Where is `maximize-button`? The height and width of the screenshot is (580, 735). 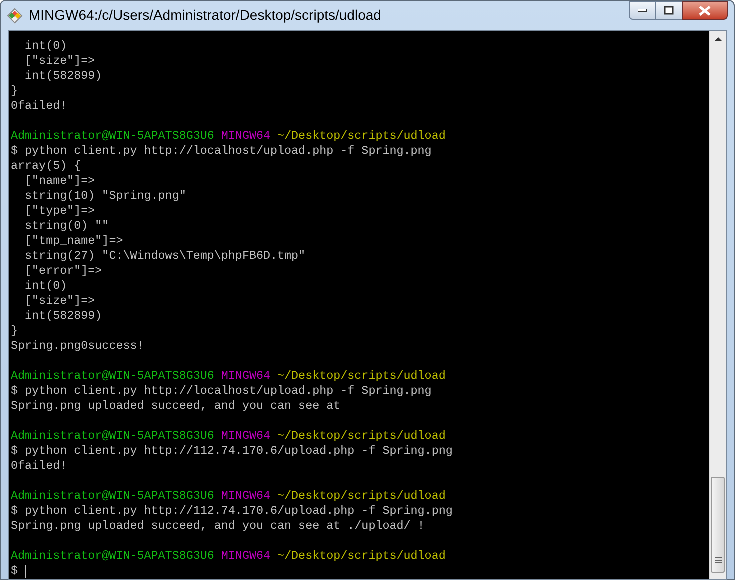
maximize-button is located at coordinates (669, 10).